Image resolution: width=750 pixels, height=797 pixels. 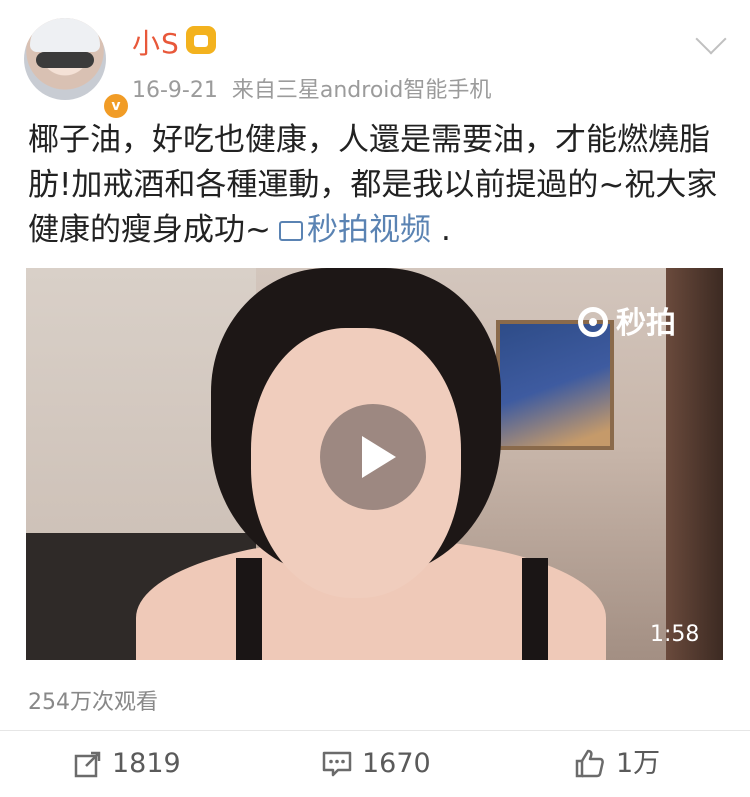 I want to click on video-link: 秒拍视频, so click(x=354, y=230).